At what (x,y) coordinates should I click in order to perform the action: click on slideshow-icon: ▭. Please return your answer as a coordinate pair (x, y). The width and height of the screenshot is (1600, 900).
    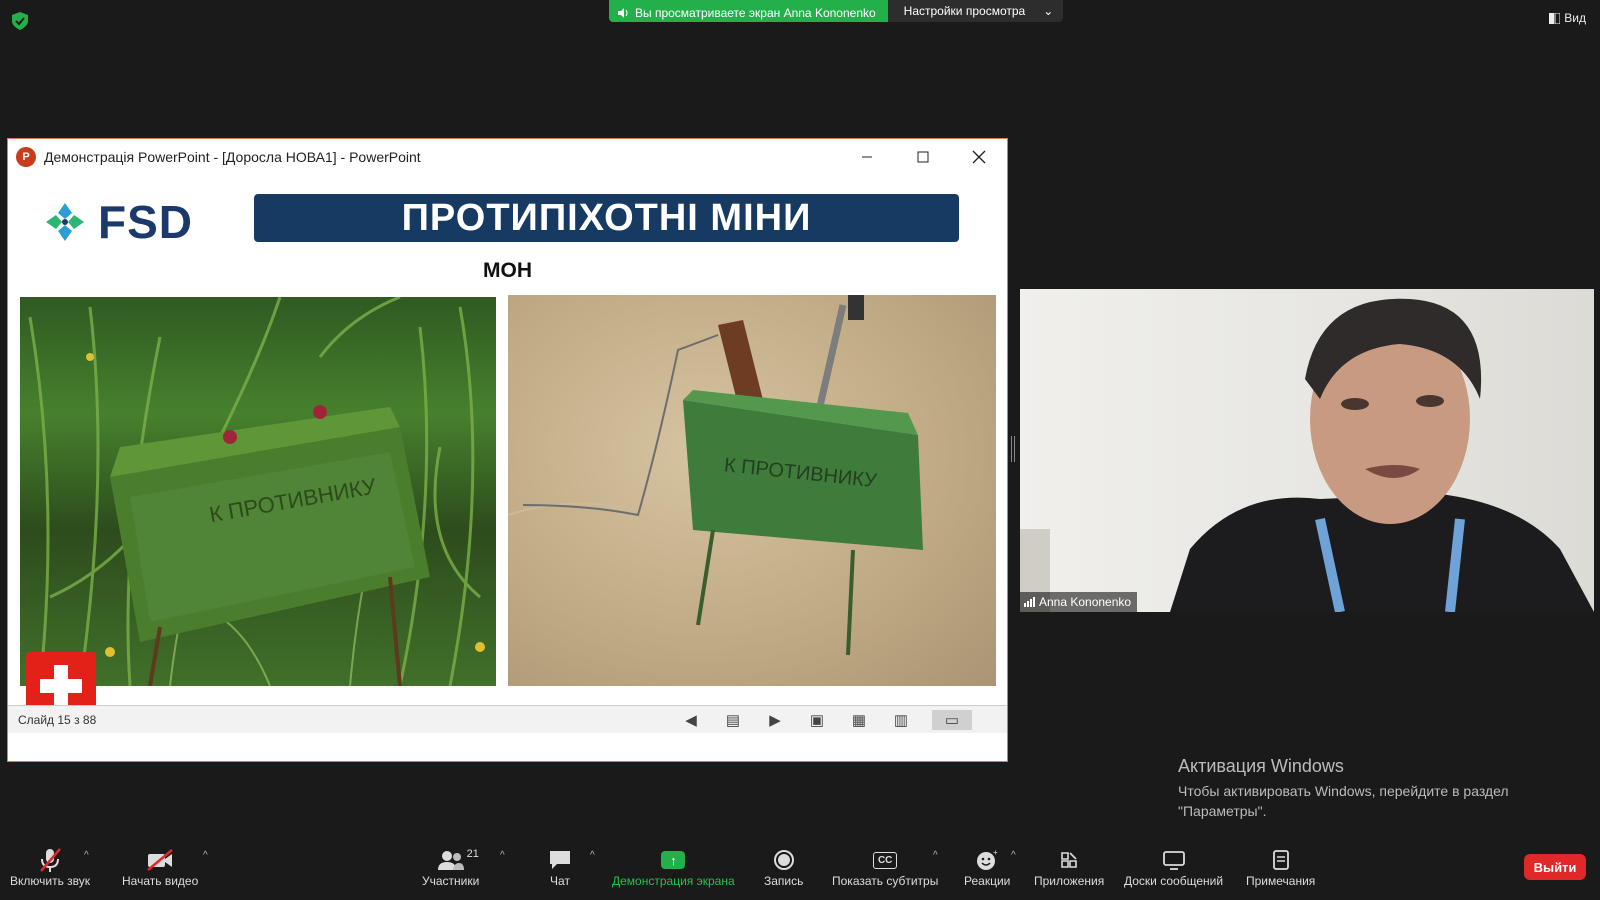
    Looking at the image, I should click on (952, 720).